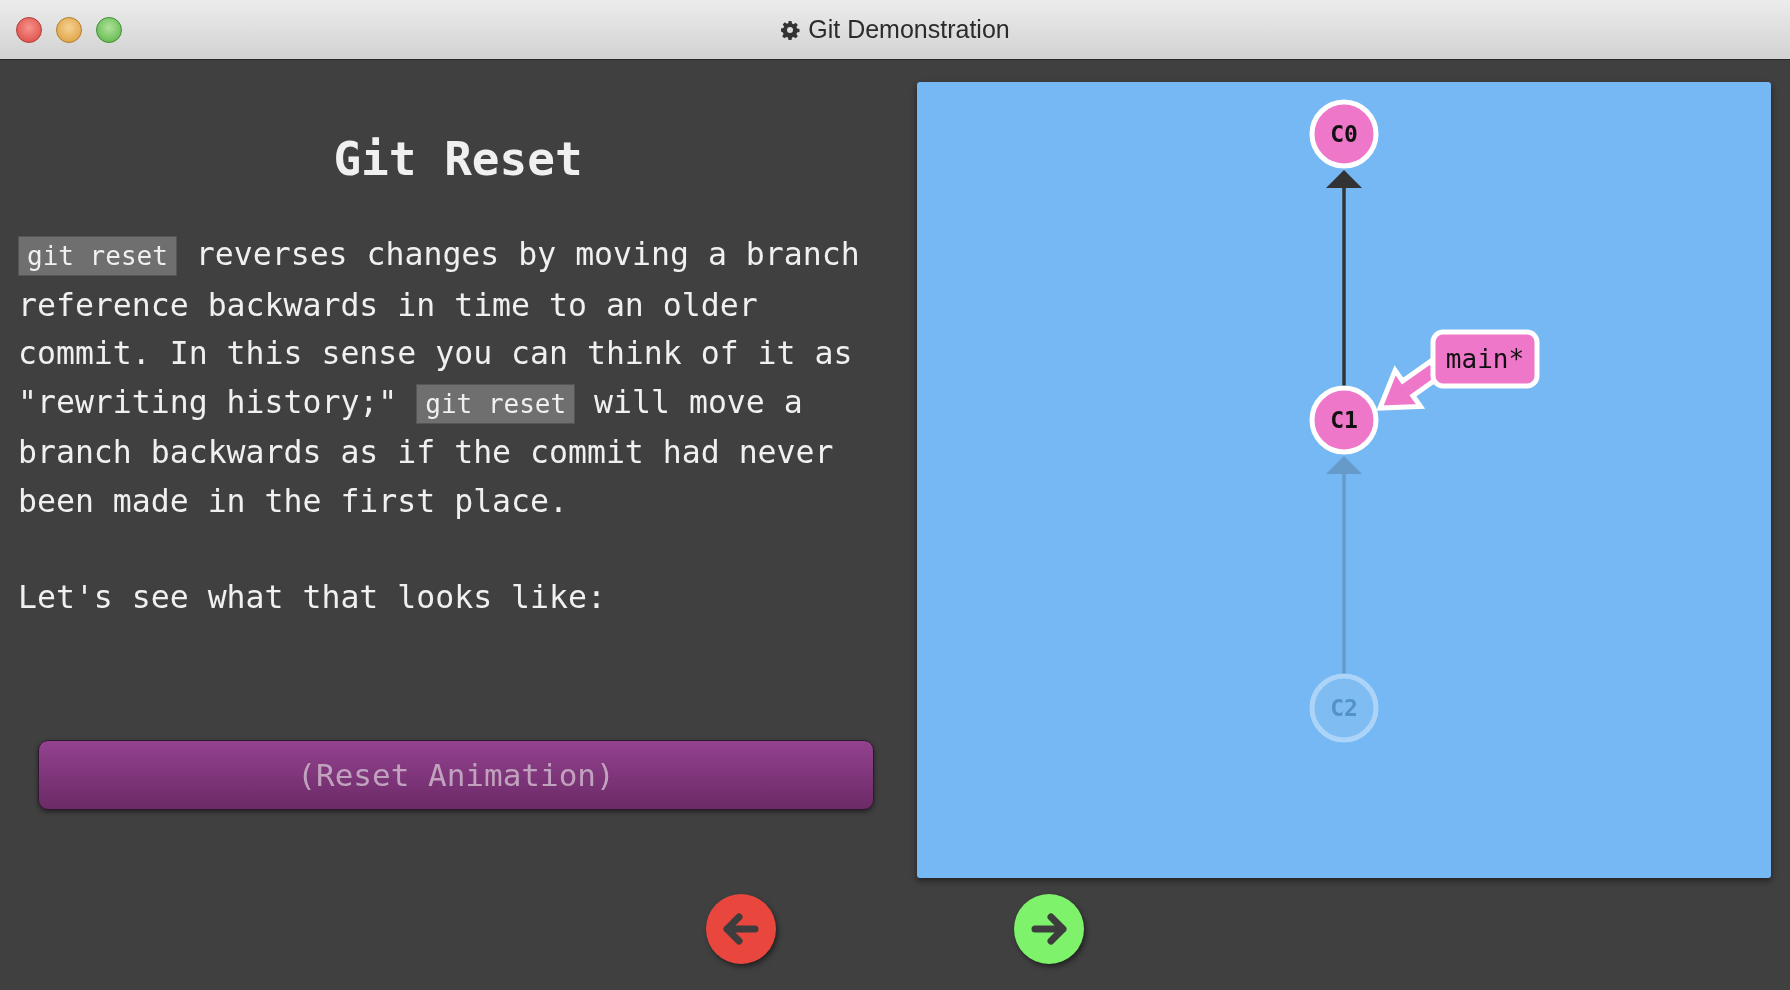  Describe the element at coordinates (109, 29) in the screenshot. I see `zoom-button` at that location.